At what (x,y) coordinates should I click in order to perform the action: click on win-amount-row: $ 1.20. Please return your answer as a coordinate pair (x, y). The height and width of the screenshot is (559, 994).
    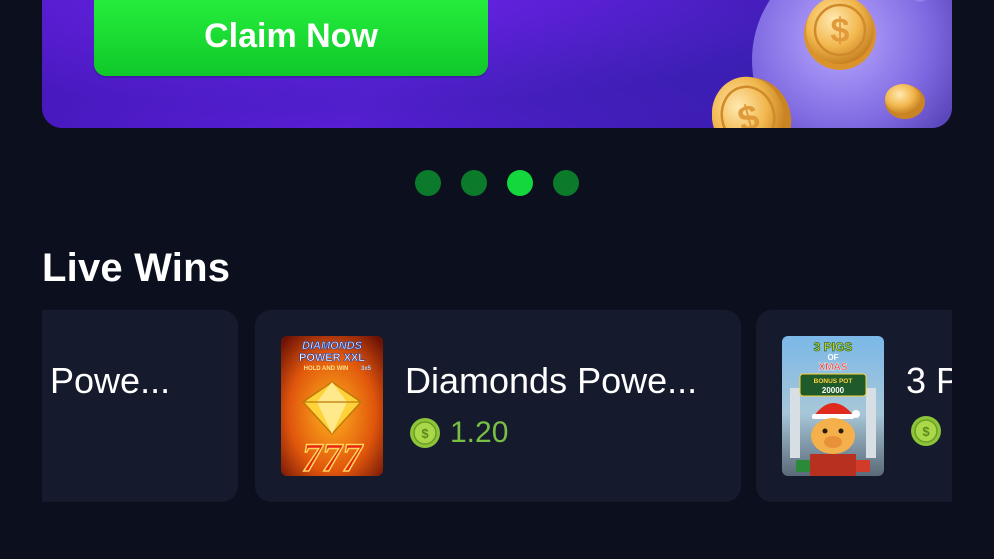
    Looking at the image, I should click on (459, 433).